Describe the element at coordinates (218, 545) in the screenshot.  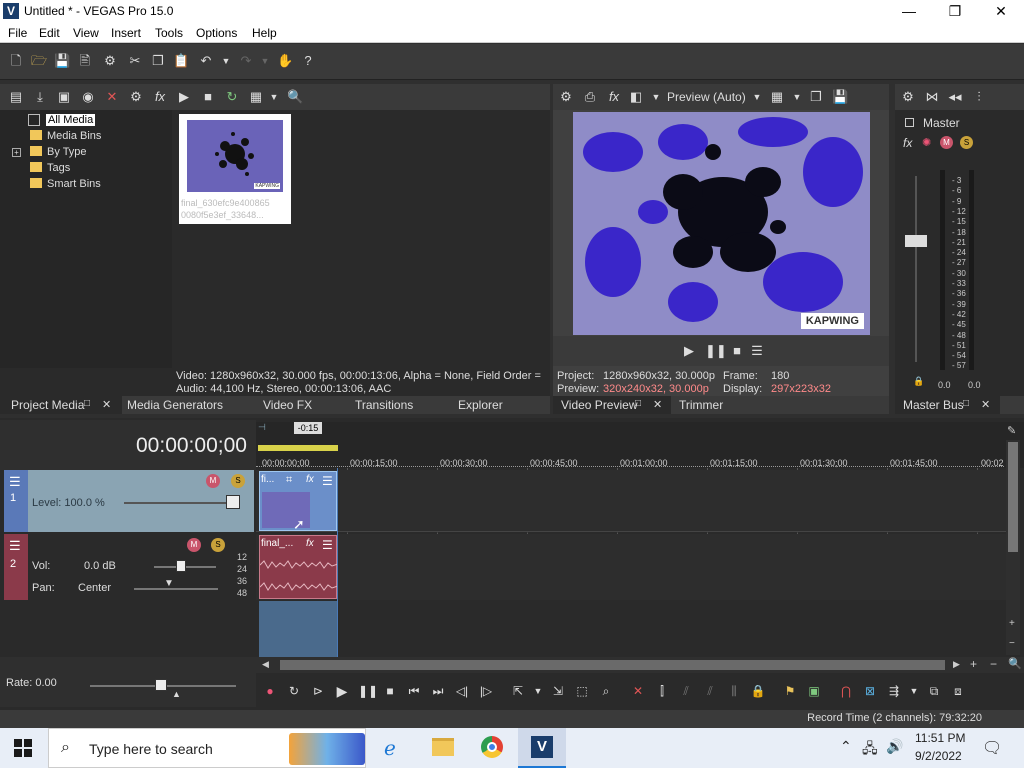
I see `audio-track-solo-icon: S` at that location.